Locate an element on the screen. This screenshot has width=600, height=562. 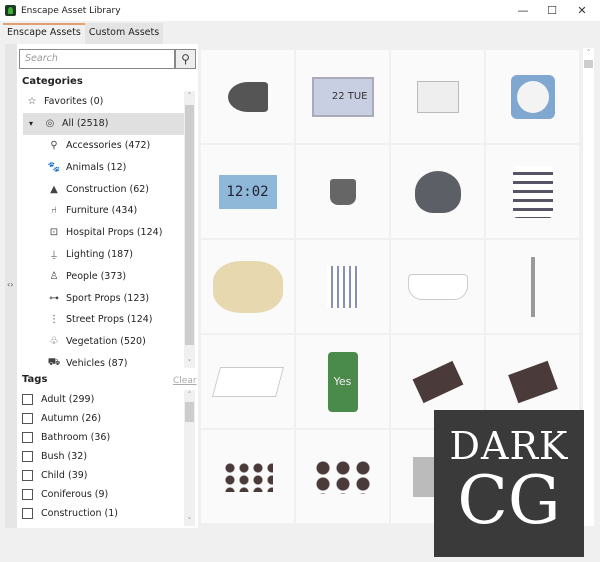
patterned-mug-thumbnail is located at coordinates (532, 191).